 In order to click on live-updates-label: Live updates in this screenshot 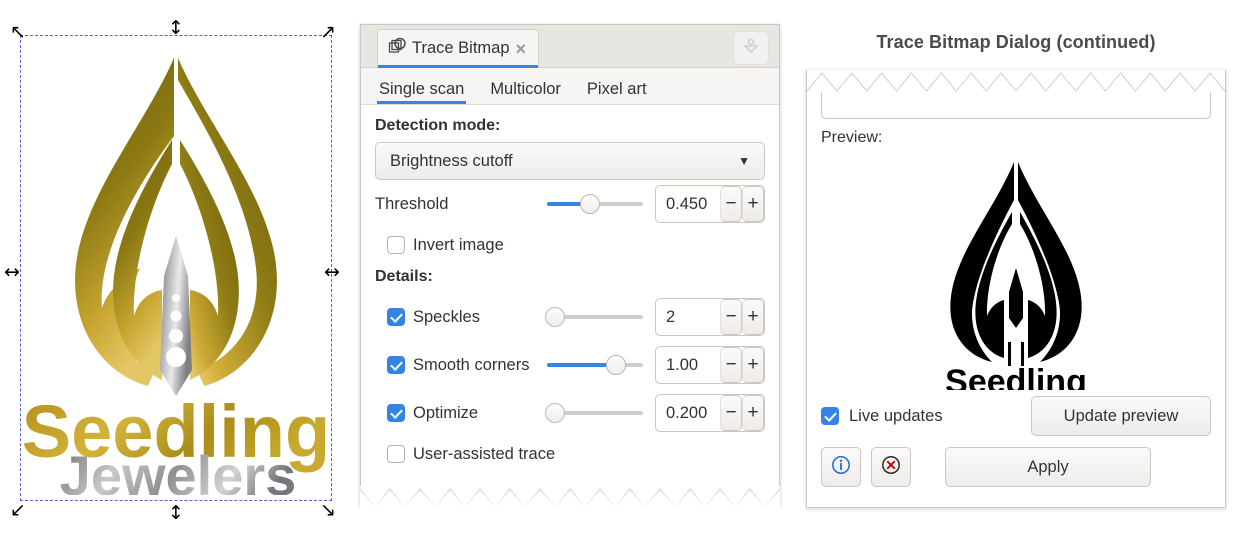, I will do `click(896, 415)`.